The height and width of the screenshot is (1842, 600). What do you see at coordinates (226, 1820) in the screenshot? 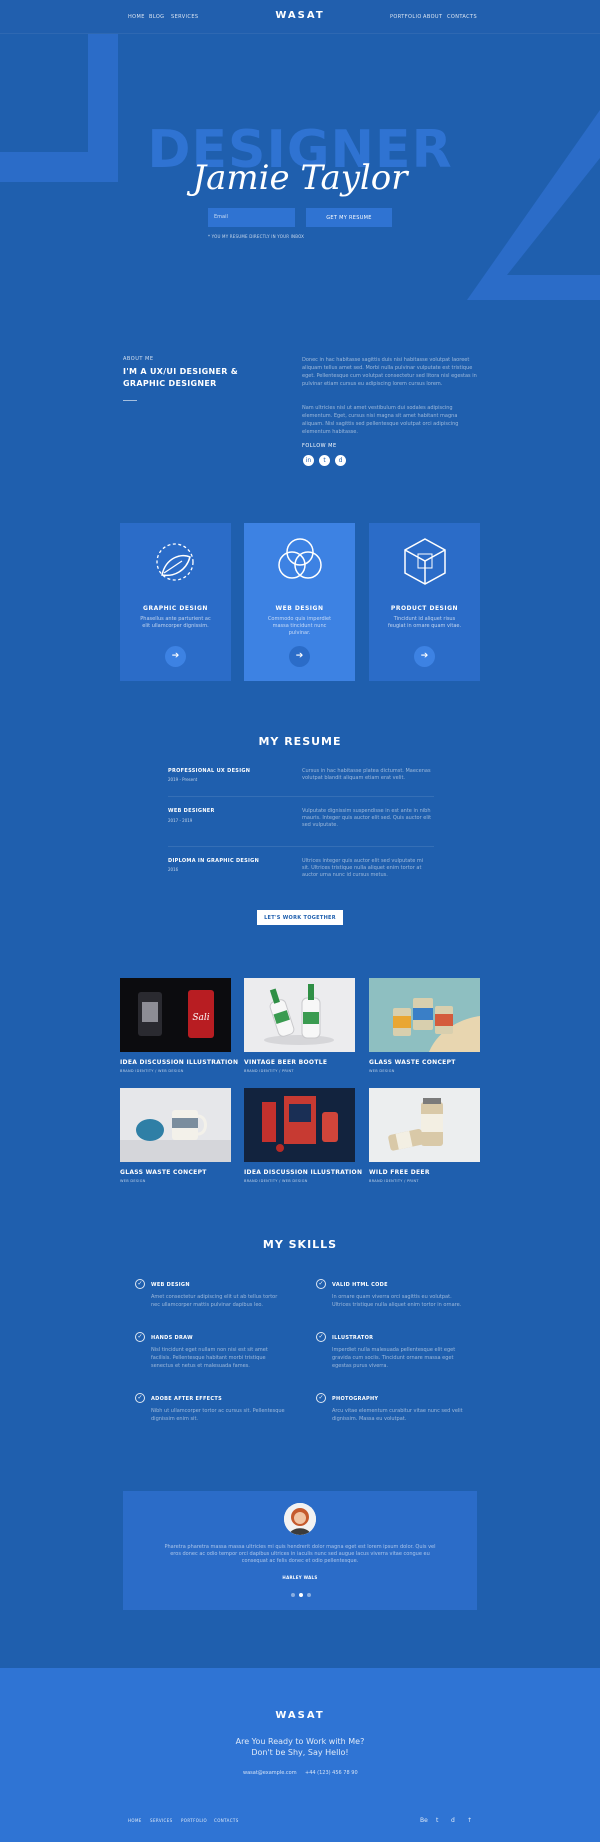
I see `footer-link-contacts: CONTACTS` at bounding box center [226, 1820].